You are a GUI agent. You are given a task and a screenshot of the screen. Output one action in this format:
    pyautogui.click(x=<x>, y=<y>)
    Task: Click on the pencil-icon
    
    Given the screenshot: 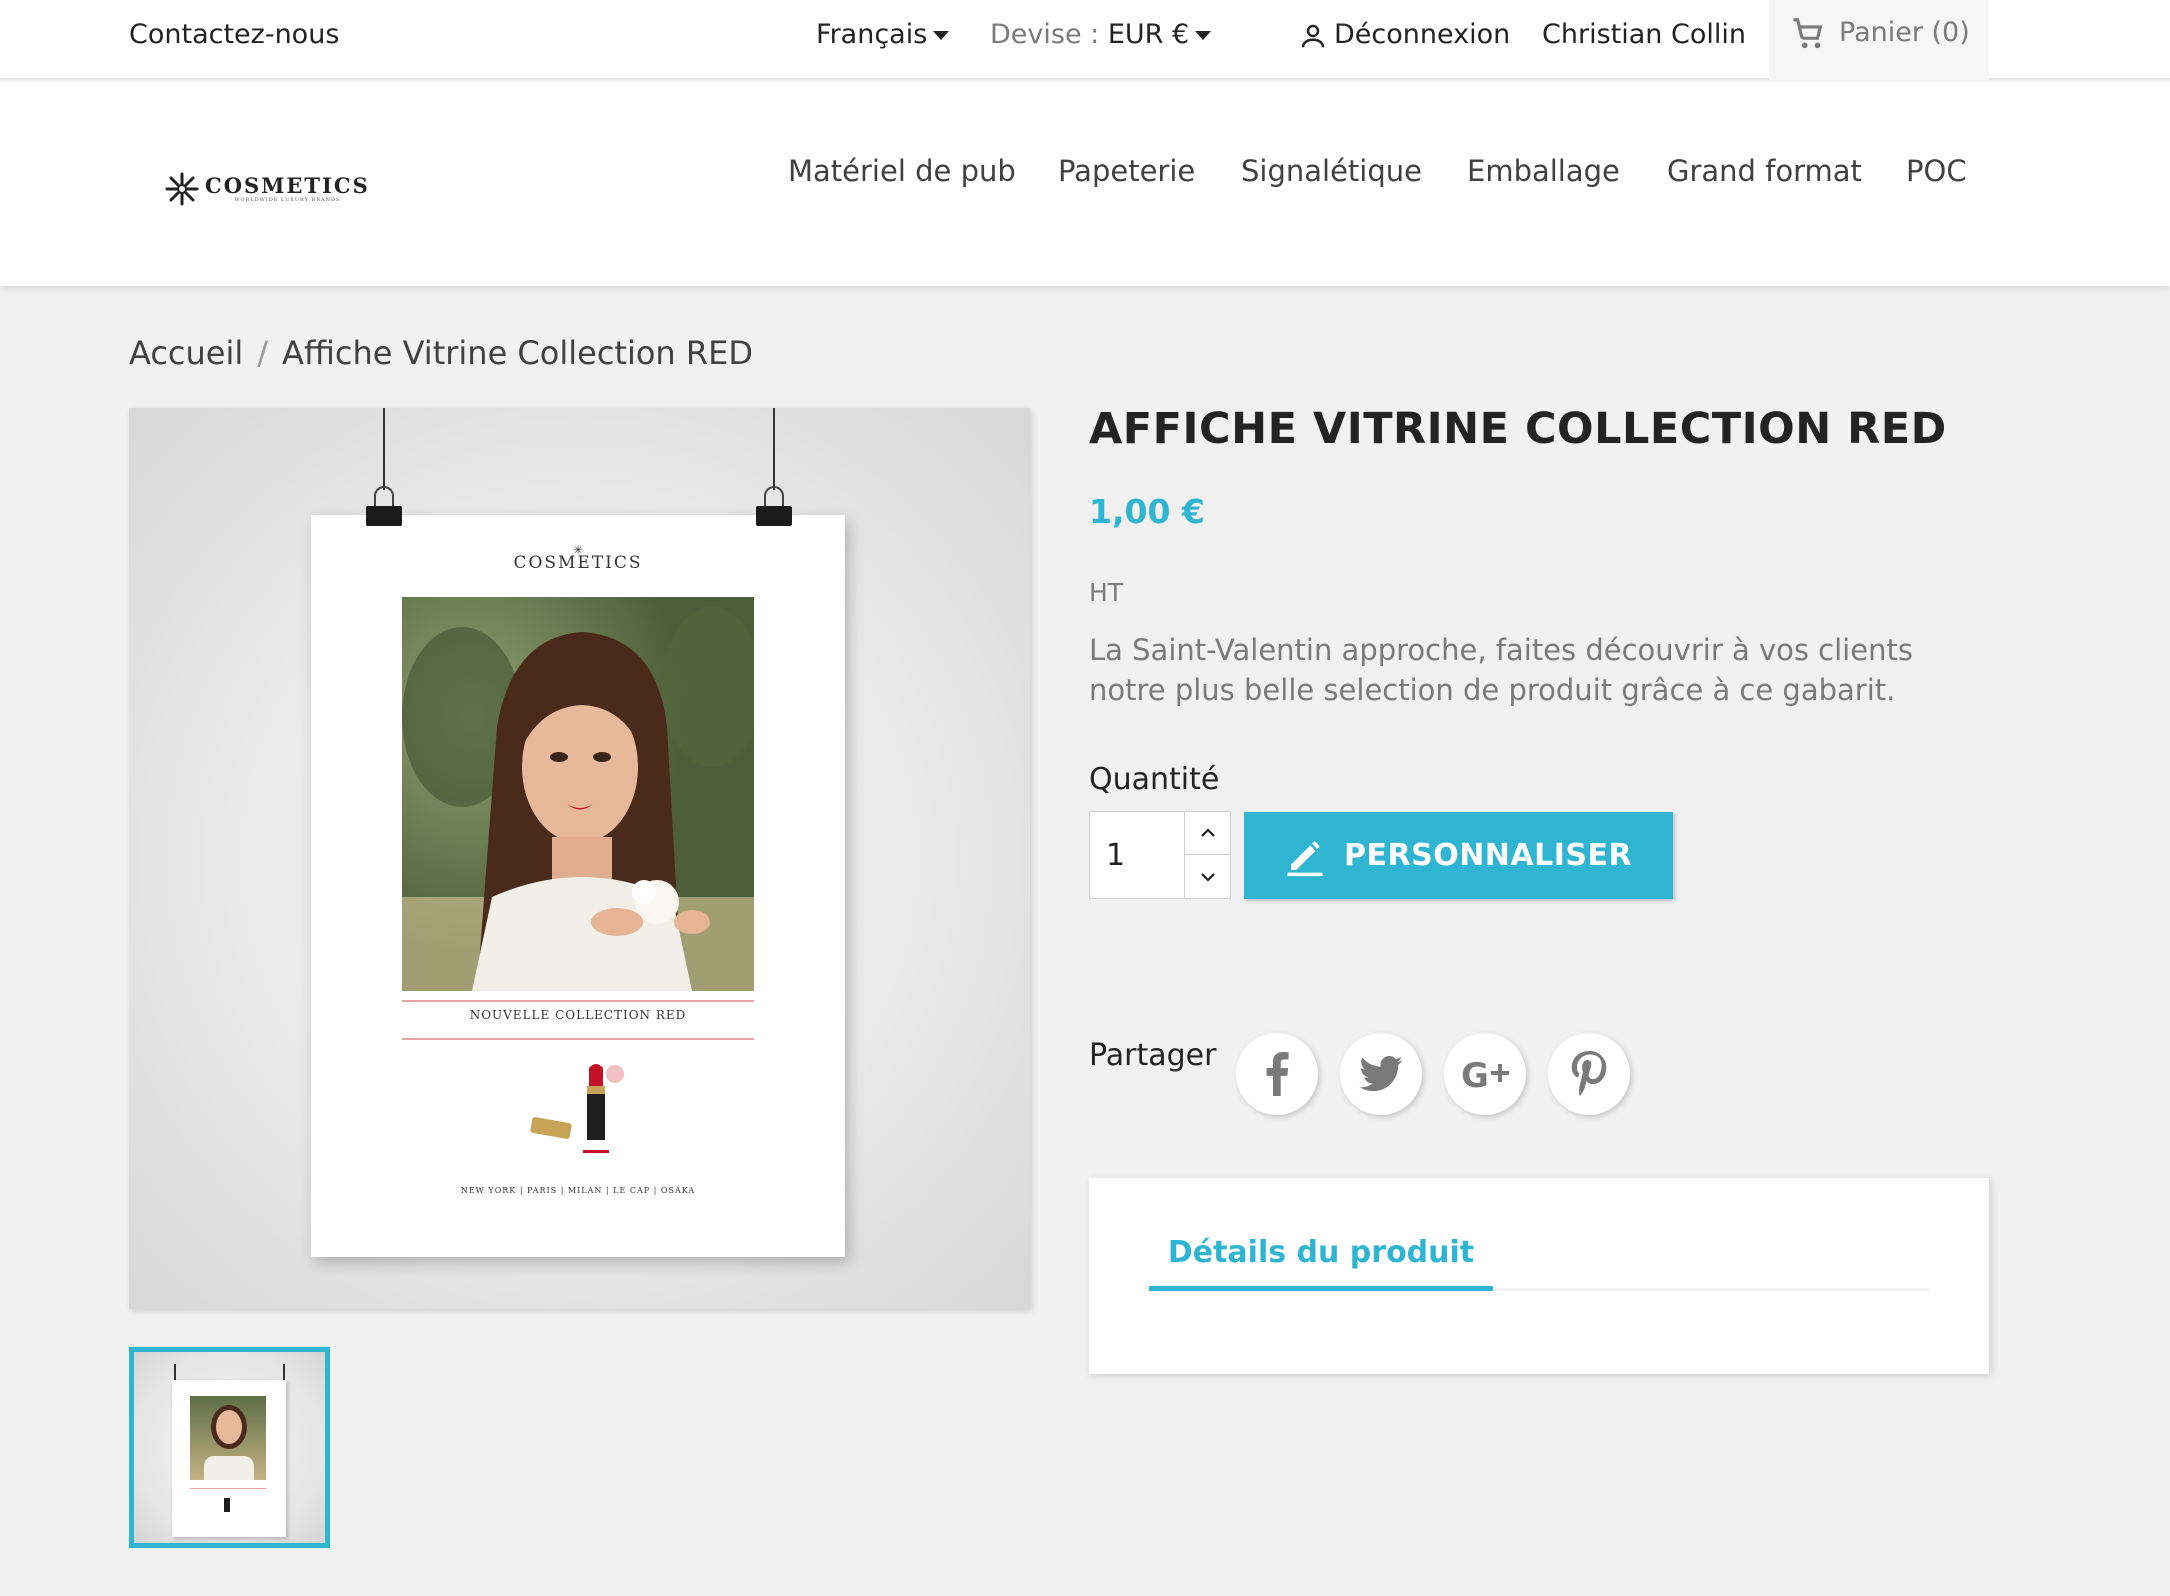 What is the action you would take?
    pyautogui.click(x=1305, y=858)
    